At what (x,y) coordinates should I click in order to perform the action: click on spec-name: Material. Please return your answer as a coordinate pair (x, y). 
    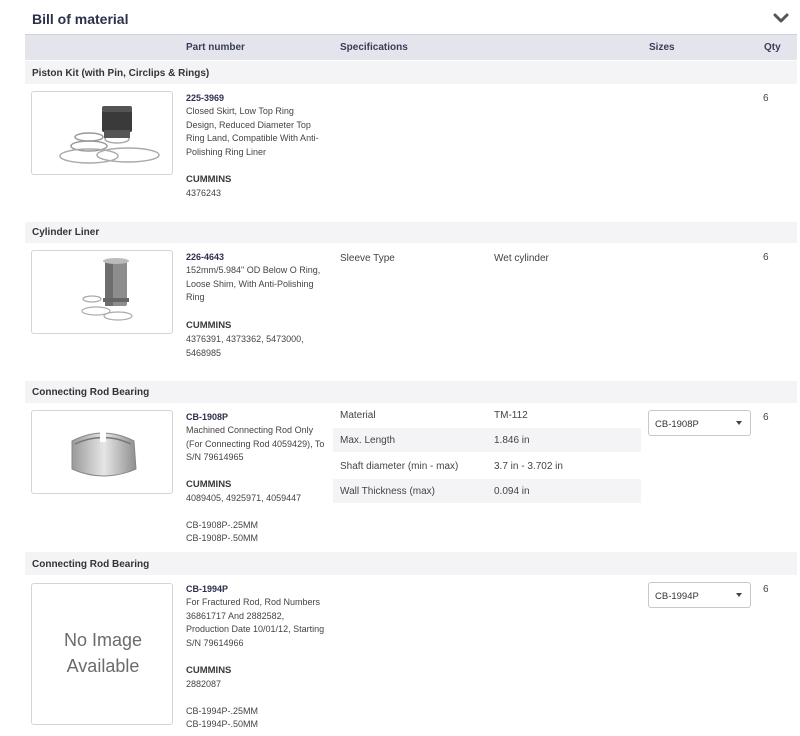
    Looking at the image, I should click on (358, 415).